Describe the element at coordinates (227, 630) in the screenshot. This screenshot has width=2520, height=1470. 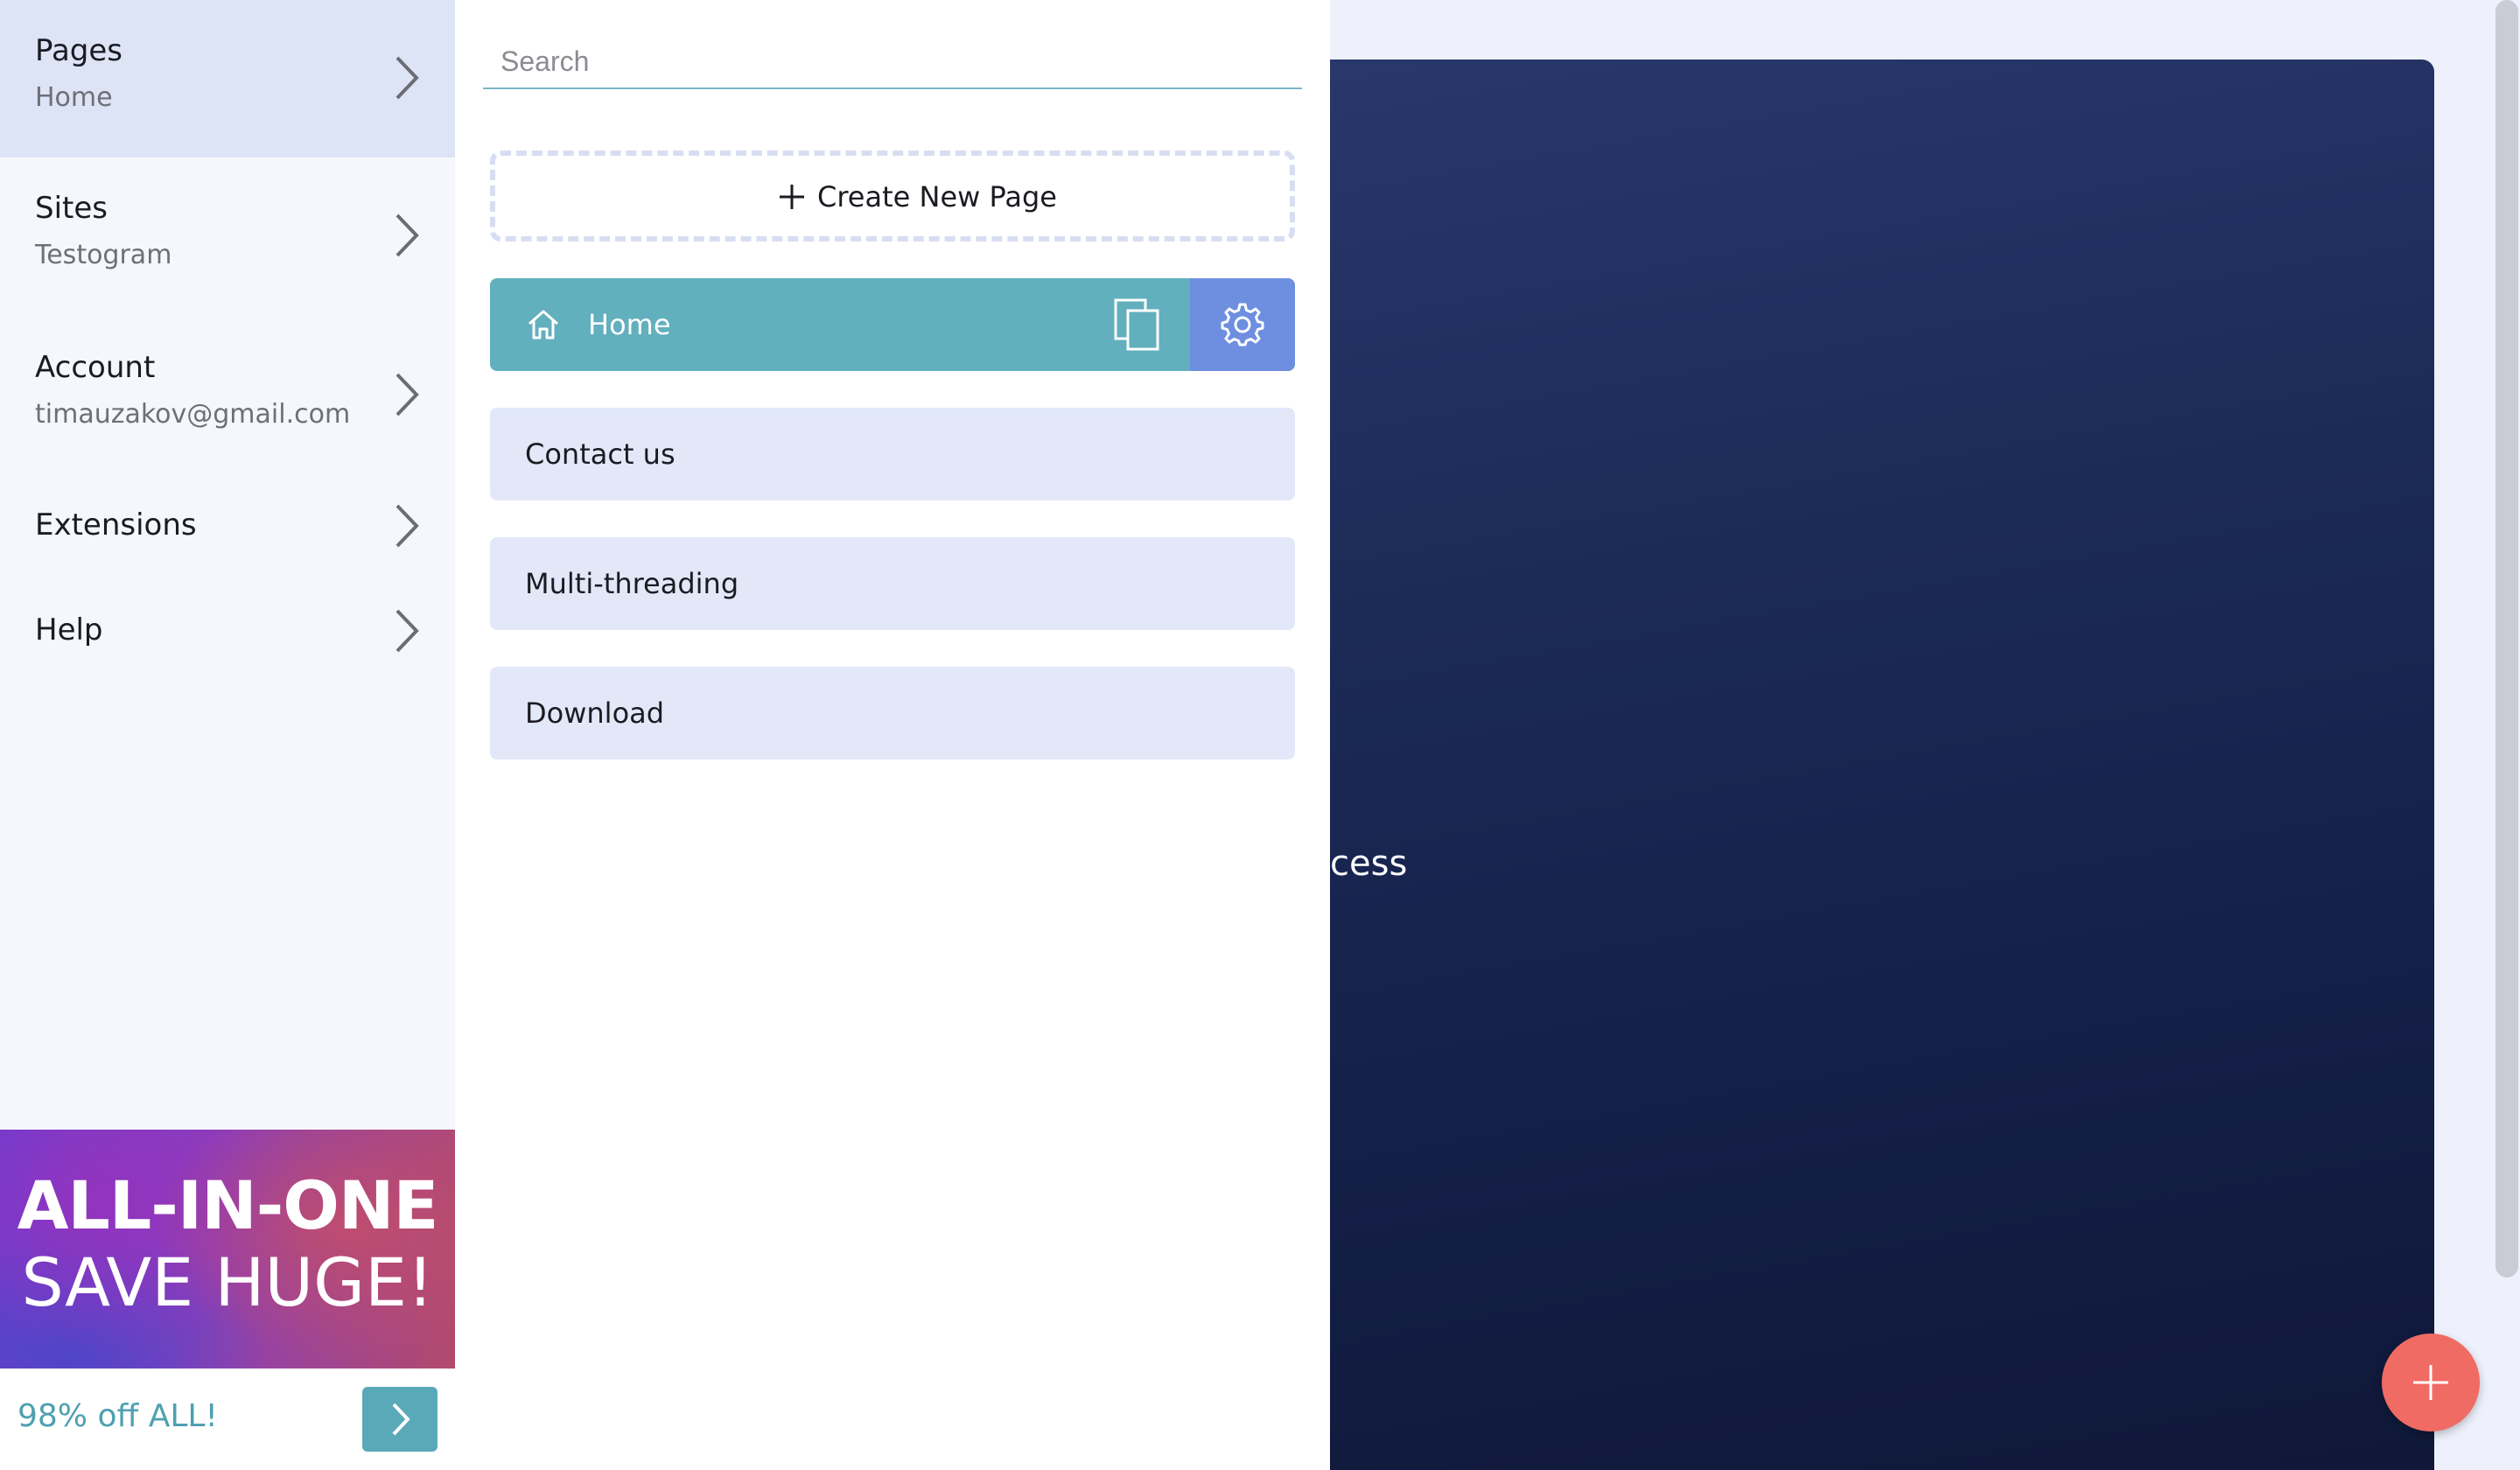
I see `nav-item-help: Help` at that location.